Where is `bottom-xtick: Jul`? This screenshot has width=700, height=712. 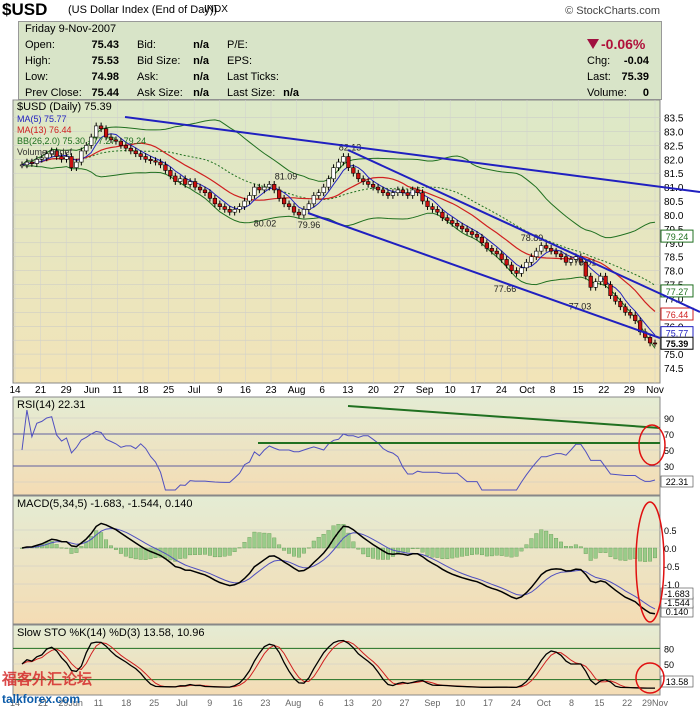
bottom-xtick: Jul is located at coordinates (182, 703).